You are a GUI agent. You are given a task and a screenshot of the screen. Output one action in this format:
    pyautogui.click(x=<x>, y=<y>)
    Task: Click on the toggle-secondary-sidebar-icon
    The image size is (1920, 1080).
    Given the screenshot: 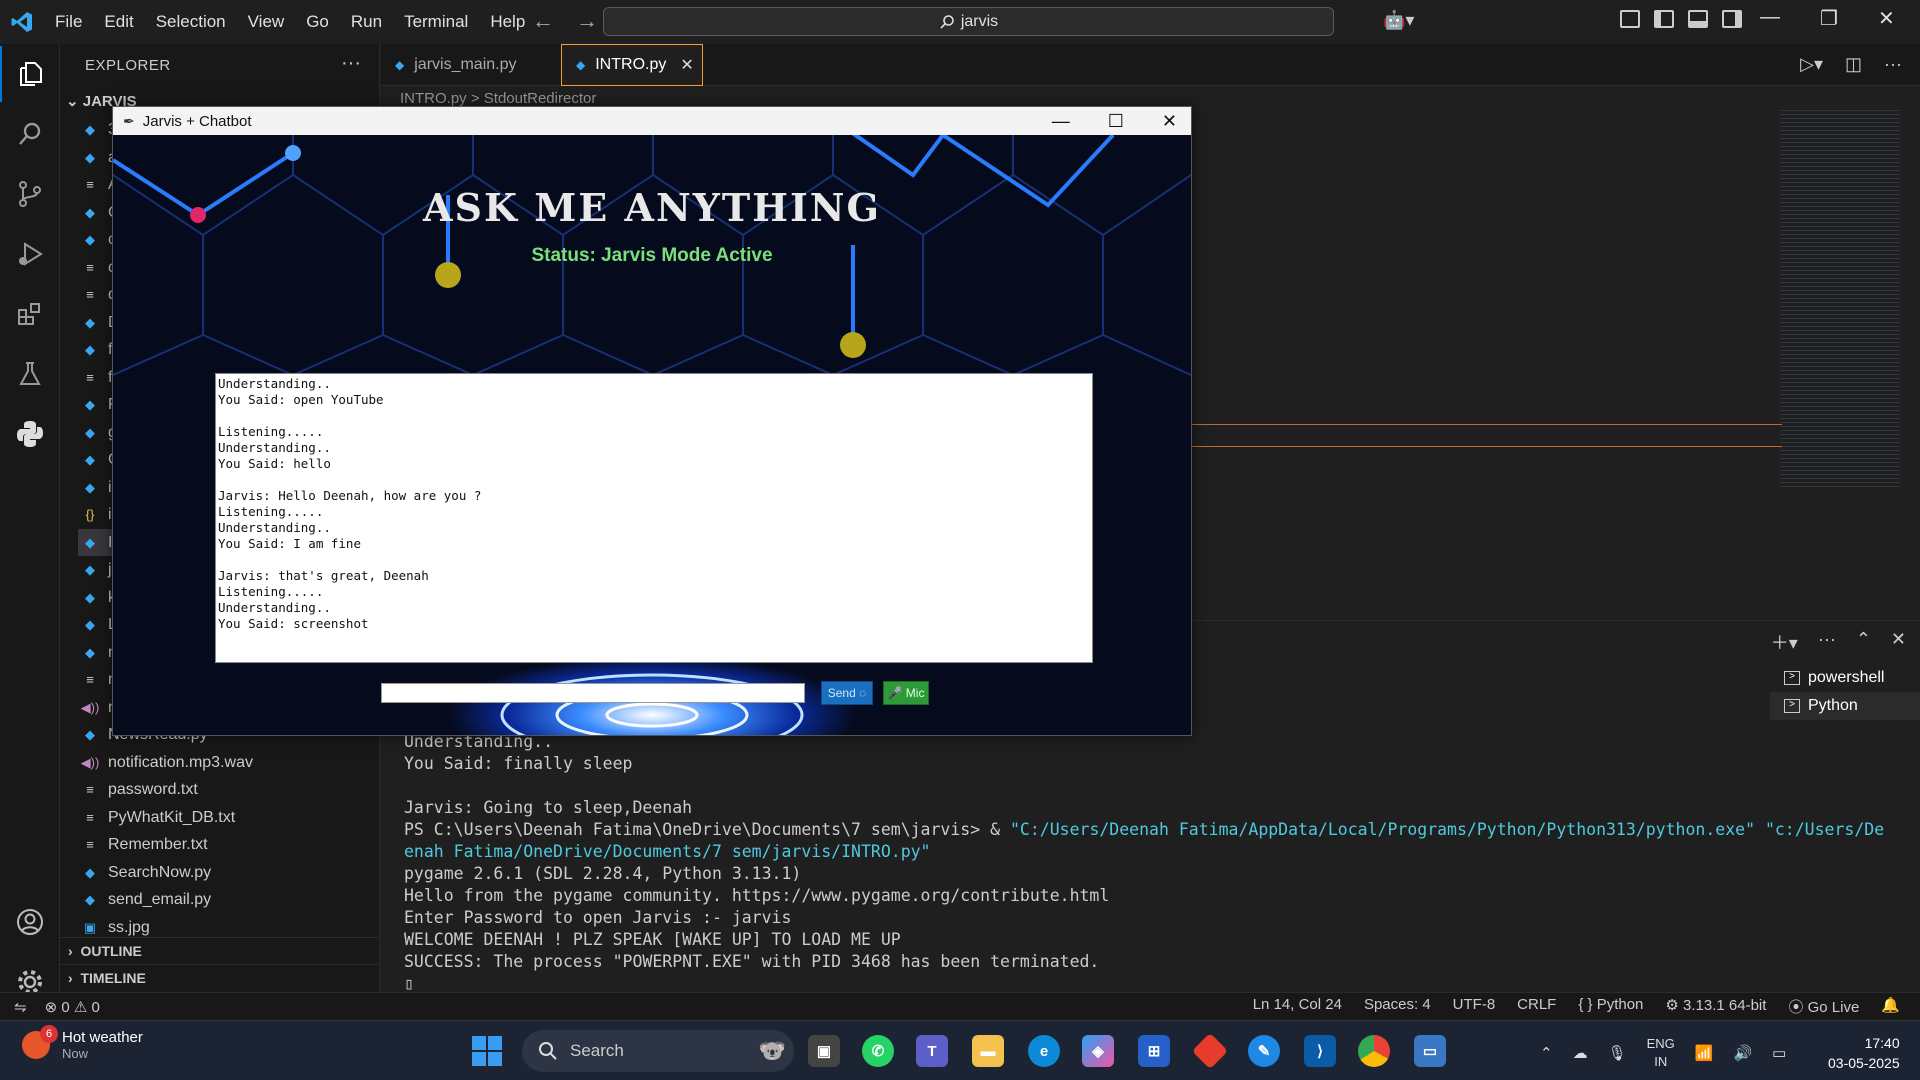 What is the action you would take?
    pyautogui.click(x=1732, y=19)
    